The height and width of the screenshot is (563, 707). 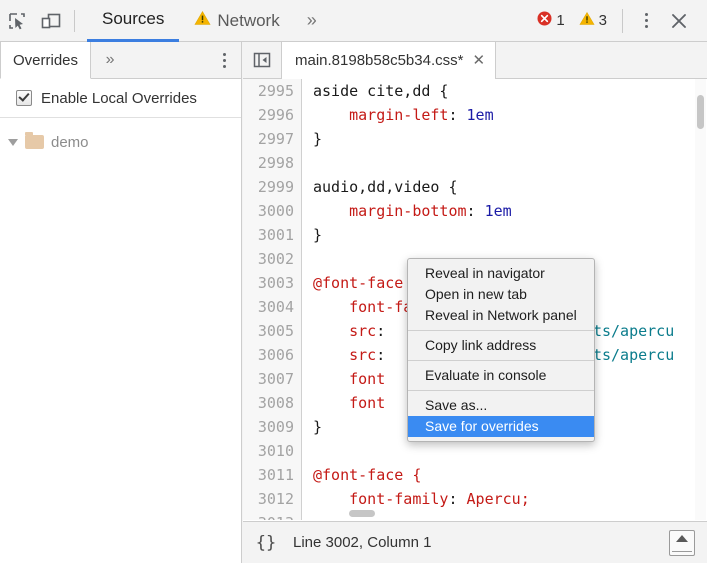 What do you see at coordinates (275, 139) in the screenshot?
I see `line-number: 2997` at bounding box center [275, 139].